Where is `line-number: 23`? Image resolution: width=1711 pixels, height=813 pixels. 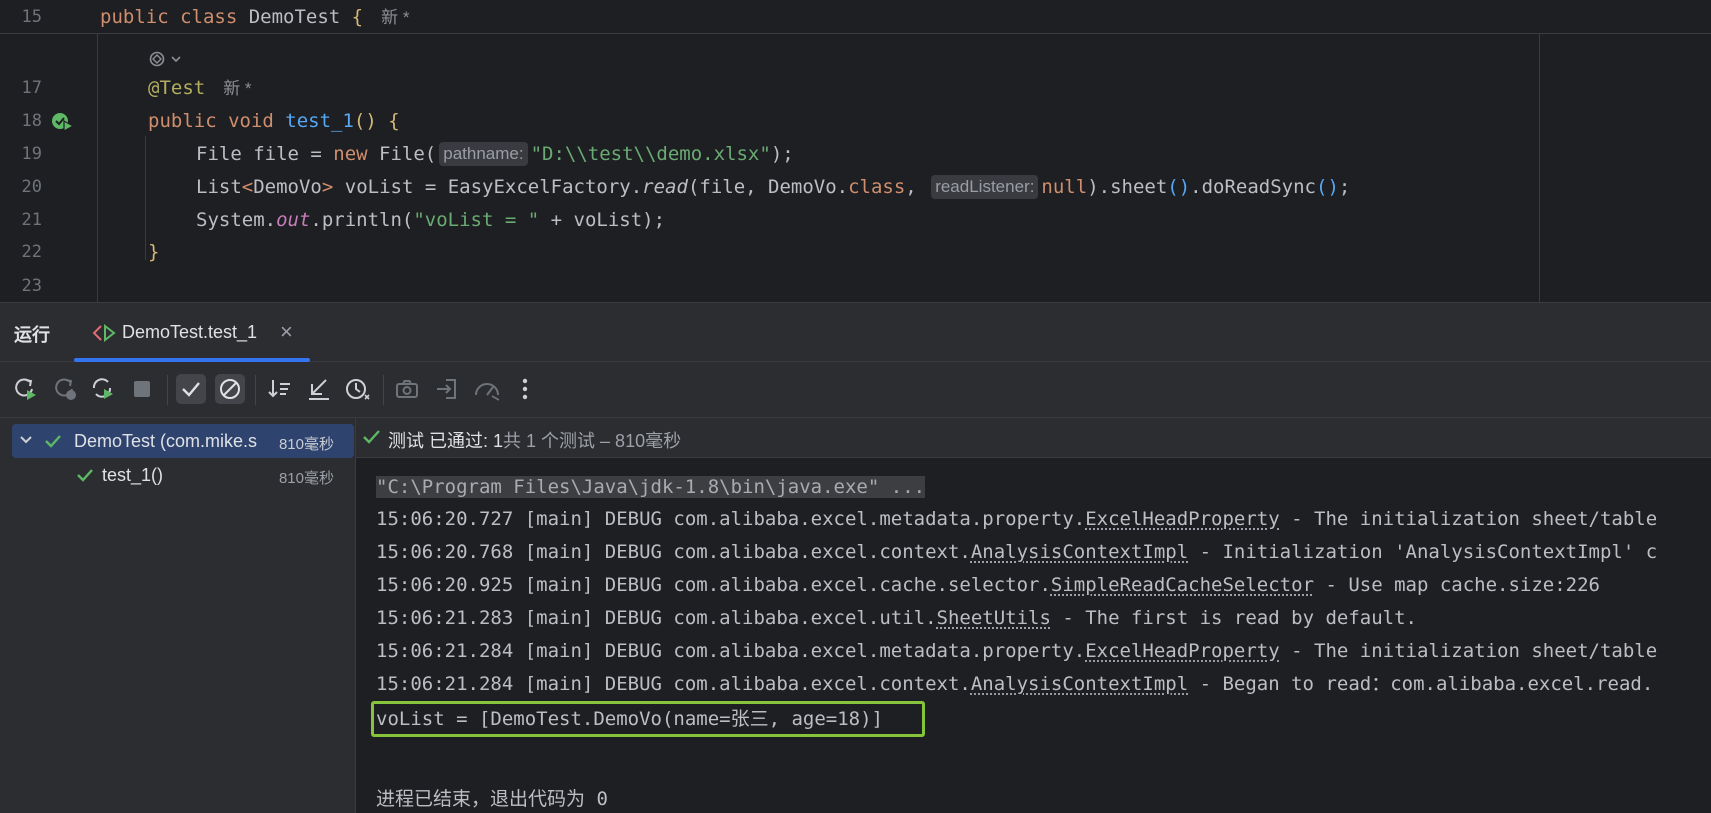 line-number: 23 is located at coordinates (31, 286).